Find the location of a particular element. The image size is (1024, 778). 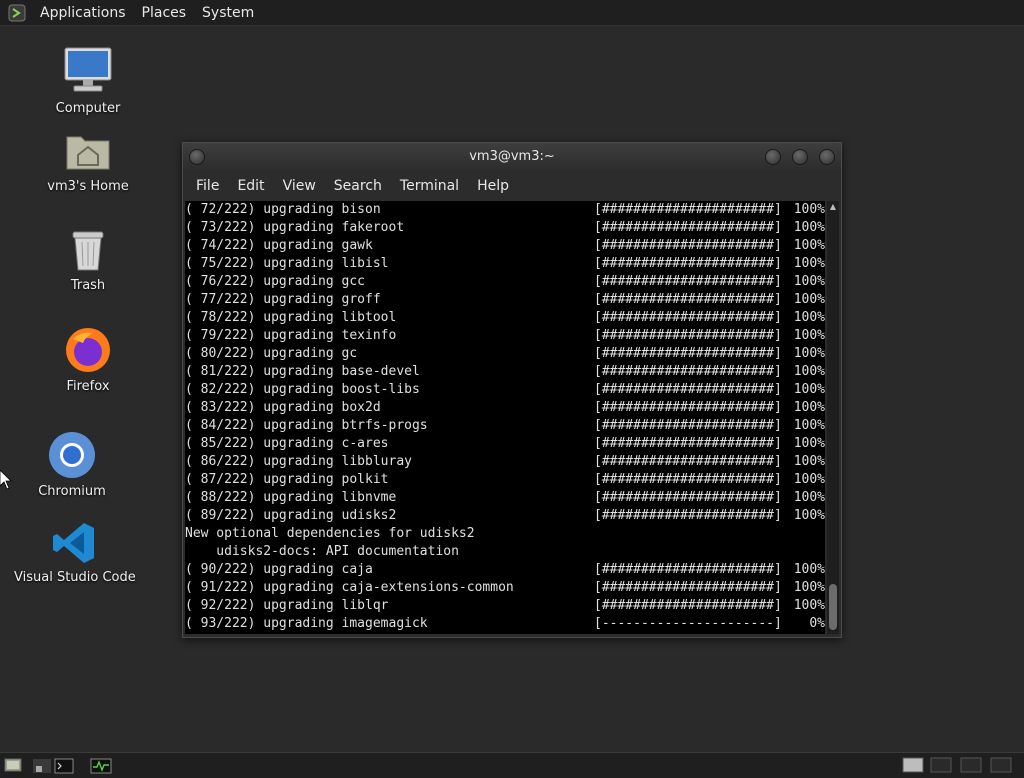

desktop-icon-computer: Computer is located at coordinates (88, 80).